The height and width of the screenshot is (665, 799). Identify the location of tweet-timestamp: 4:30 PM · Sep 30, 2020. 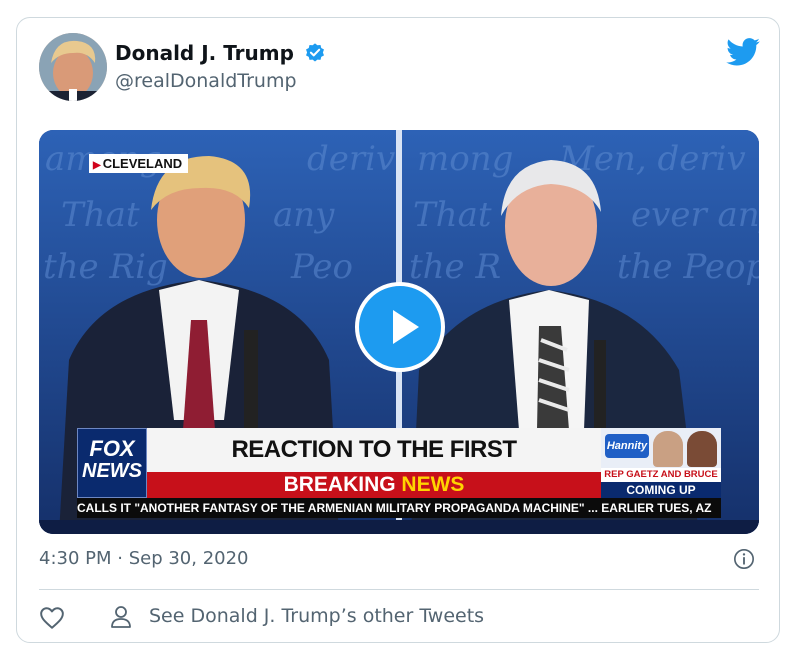
(144, 558).